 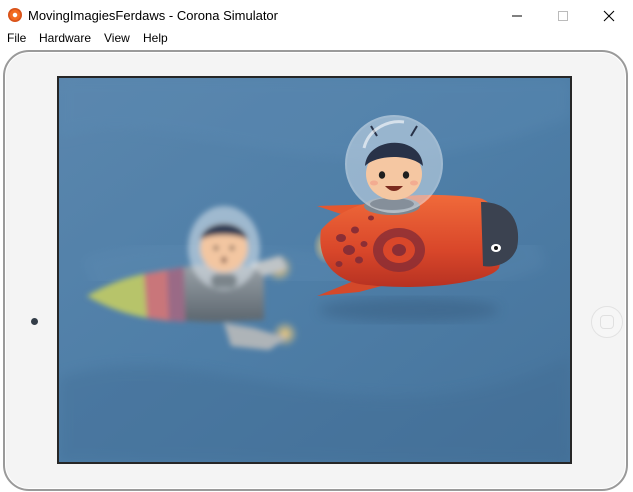 I want to click on menu-file: File, so click(x=16, y=38).